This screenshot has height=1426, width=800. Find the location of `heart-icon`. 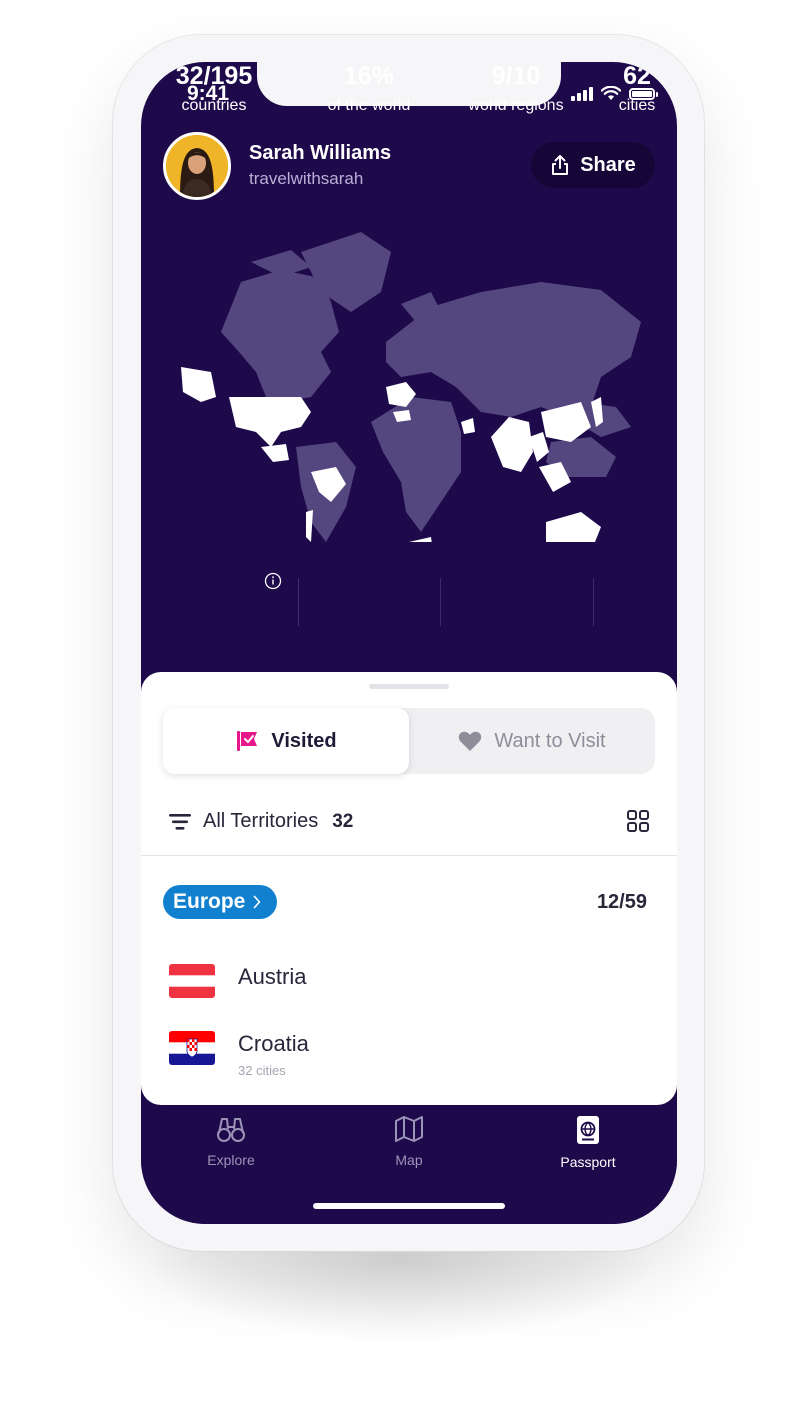

heart-icon is located at coordinates (470, 741).